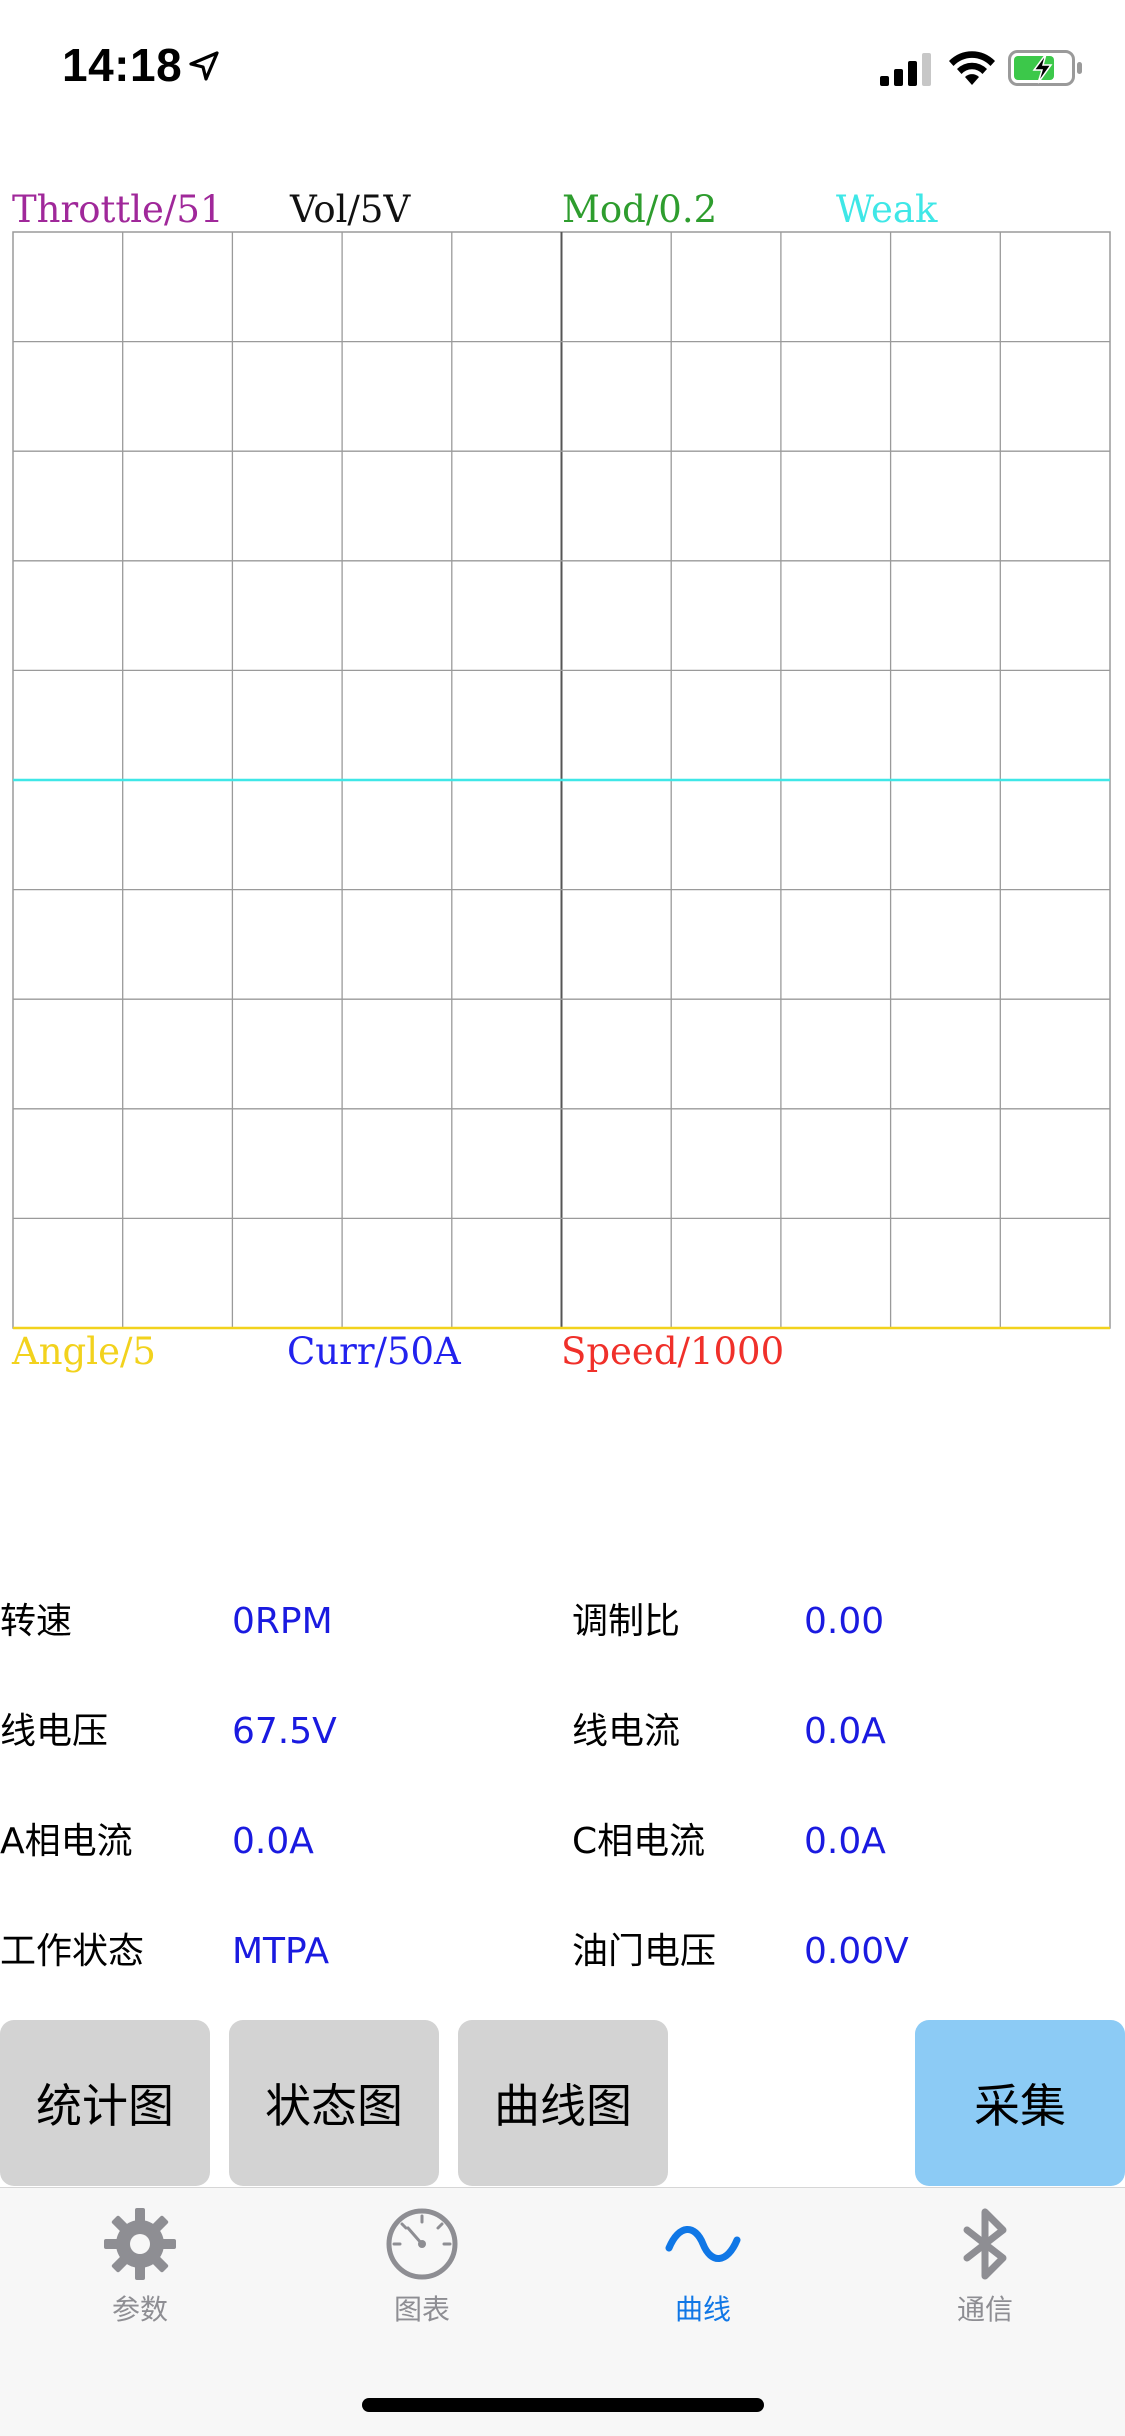  I want to click on reading-label-line-voltage: 线电压, so click(54, 1731).